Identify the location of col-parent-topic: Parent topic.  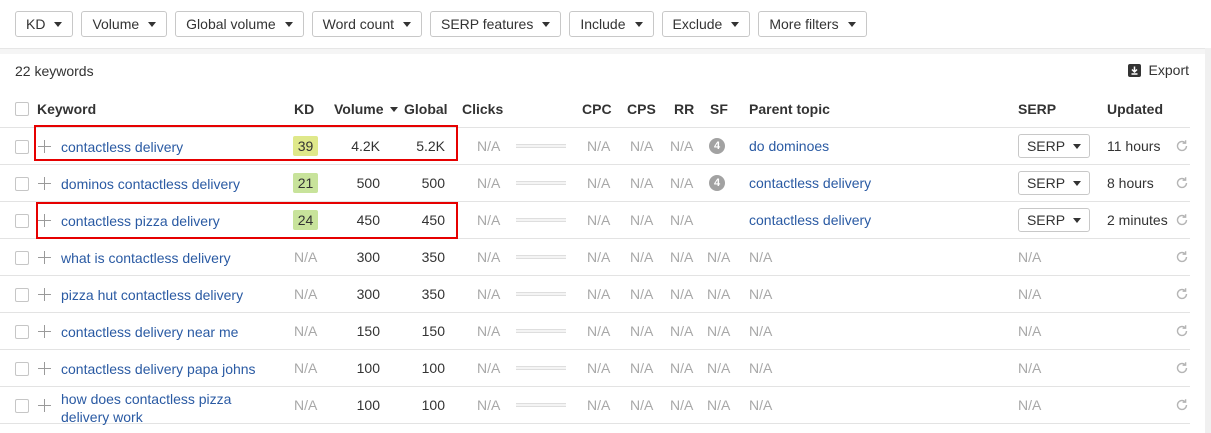
(789, 109).